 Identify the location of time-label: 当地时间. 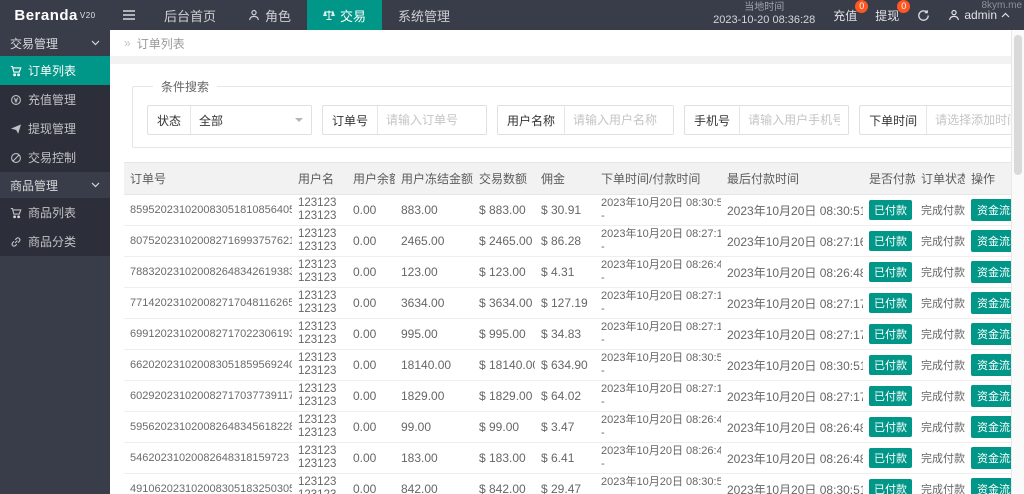
(764, 7).